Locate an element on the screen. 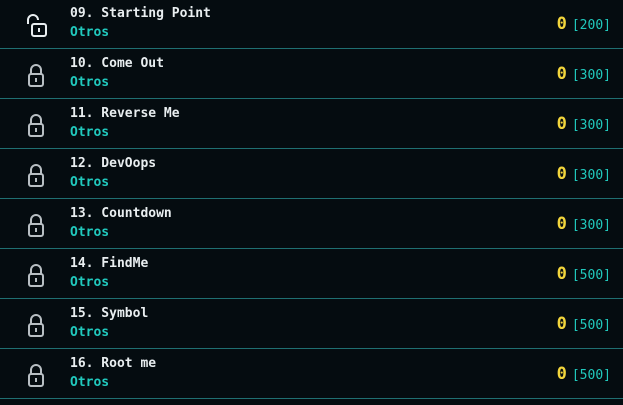 The image size is (623, 405). challenge-row: 14. FindMe Otros 0 [500] is located at coordinates (311, 274).